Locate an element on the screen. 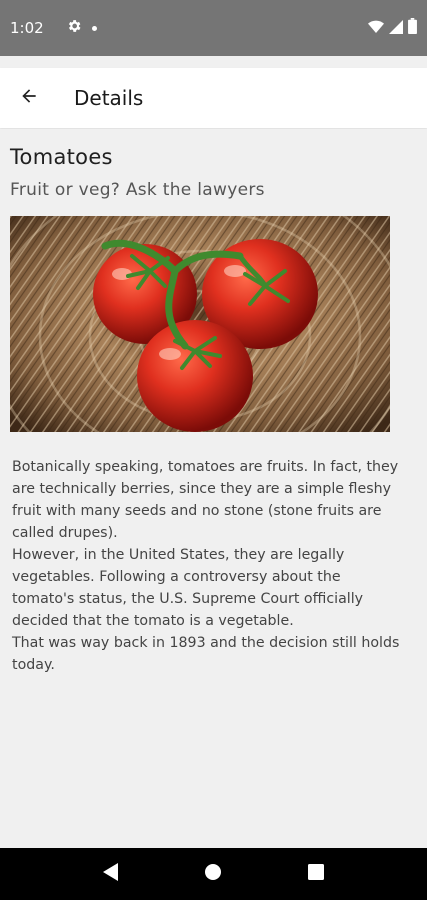 This screenshot has width=427, height=900. nav-back-button is located at coordinates (111, 874).